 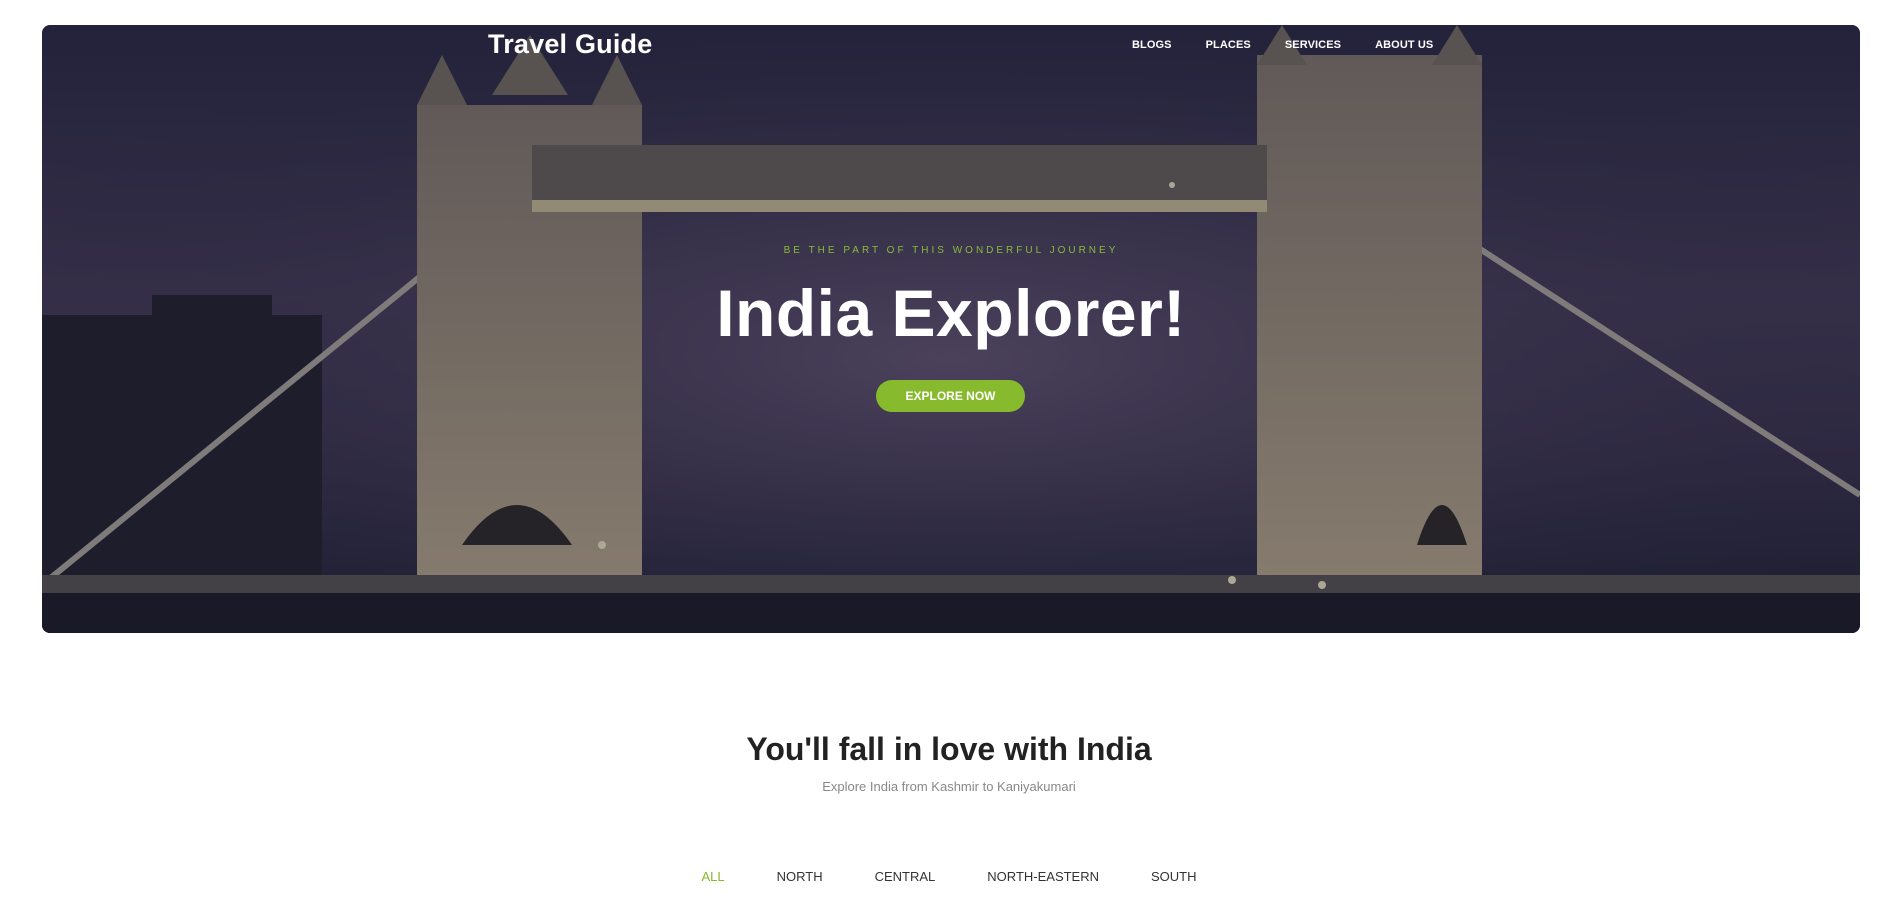 What do you see at coordinates (950, 396) in the screenshot?
I see `explore-now-button: EXPLORE NOW` at bounding box center [950, 396].